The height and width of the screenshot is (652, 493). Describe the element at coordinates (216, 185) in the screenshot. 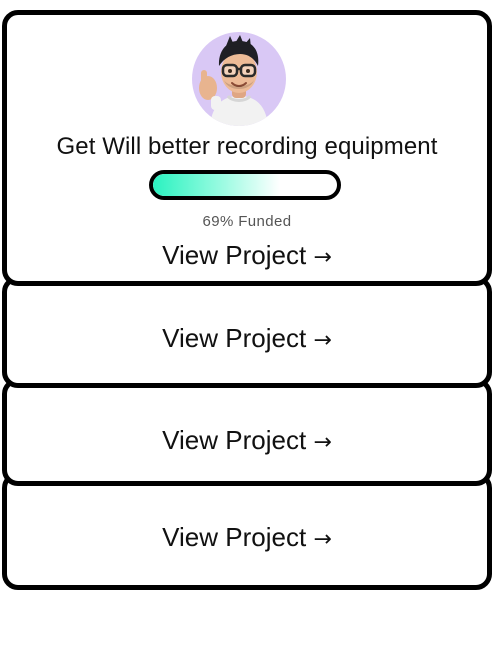

I see `funding-progress-fill` at that location.